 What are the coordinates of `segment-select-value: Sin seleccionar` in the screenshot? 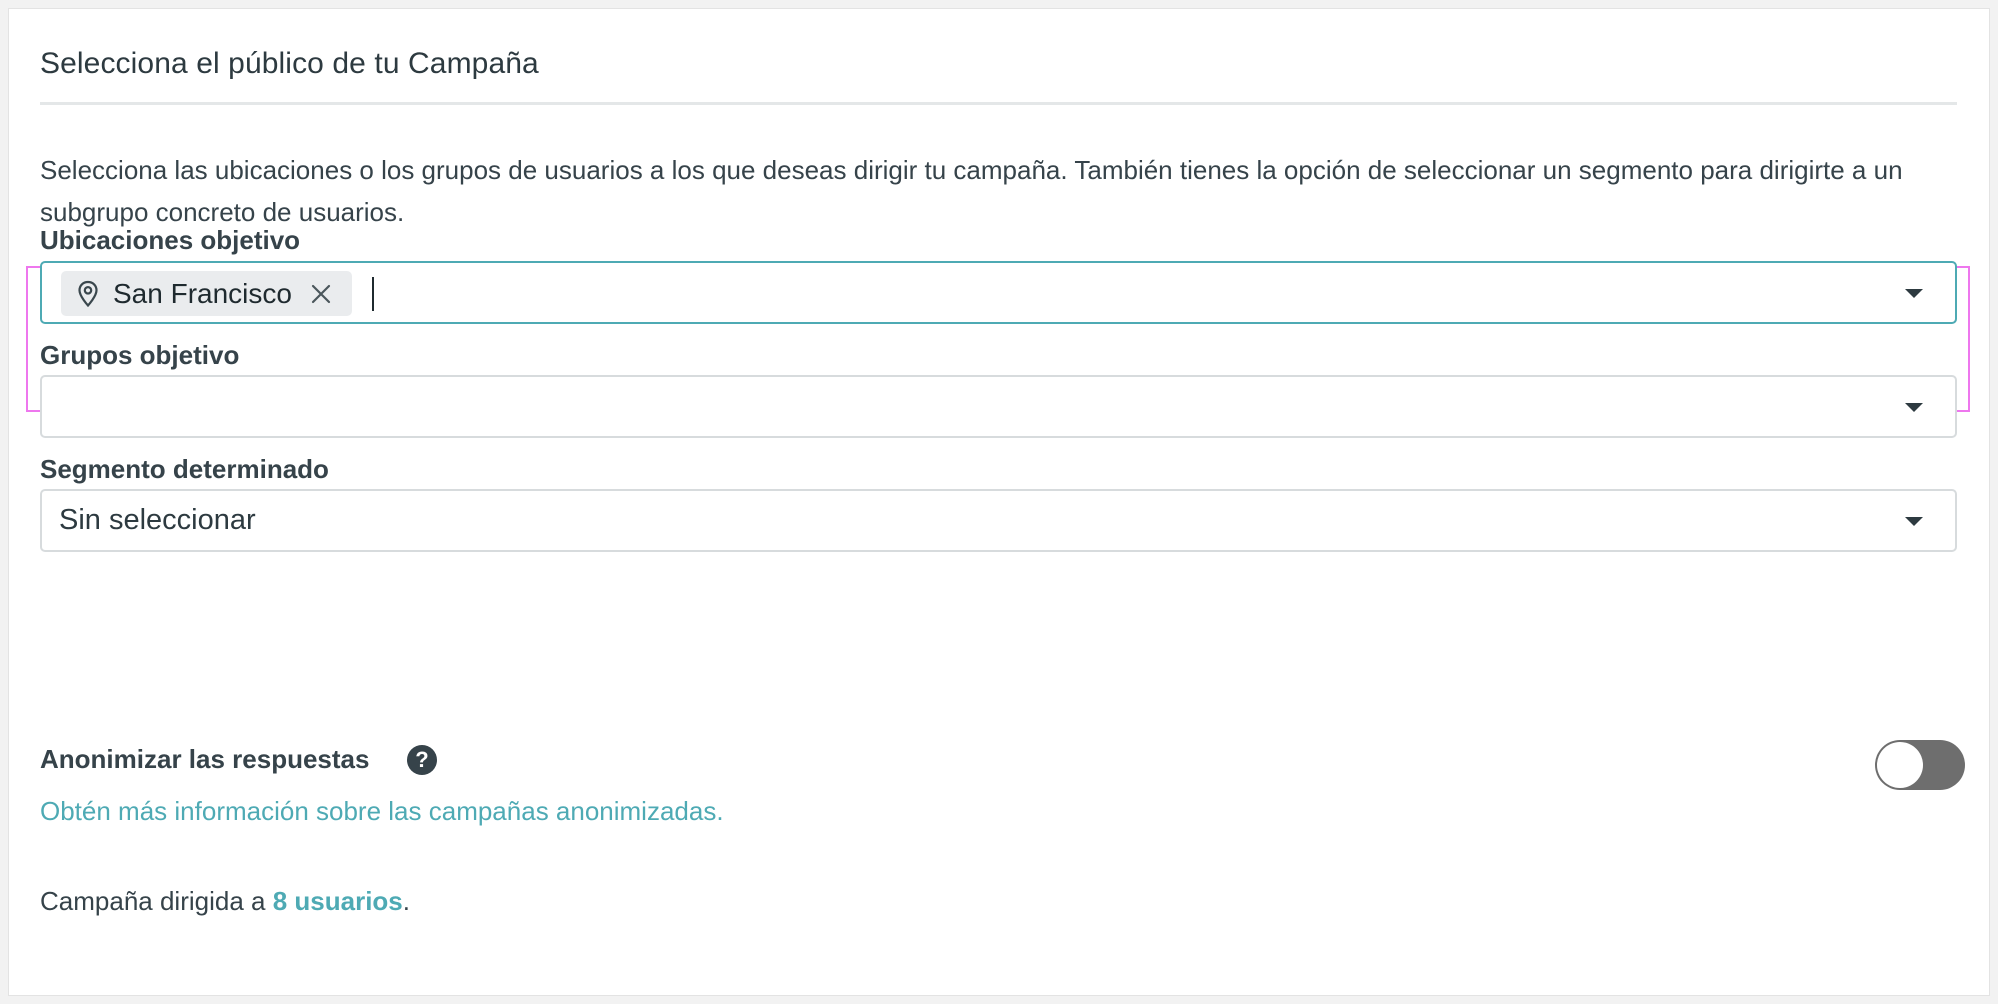 It's located at (157, 520).